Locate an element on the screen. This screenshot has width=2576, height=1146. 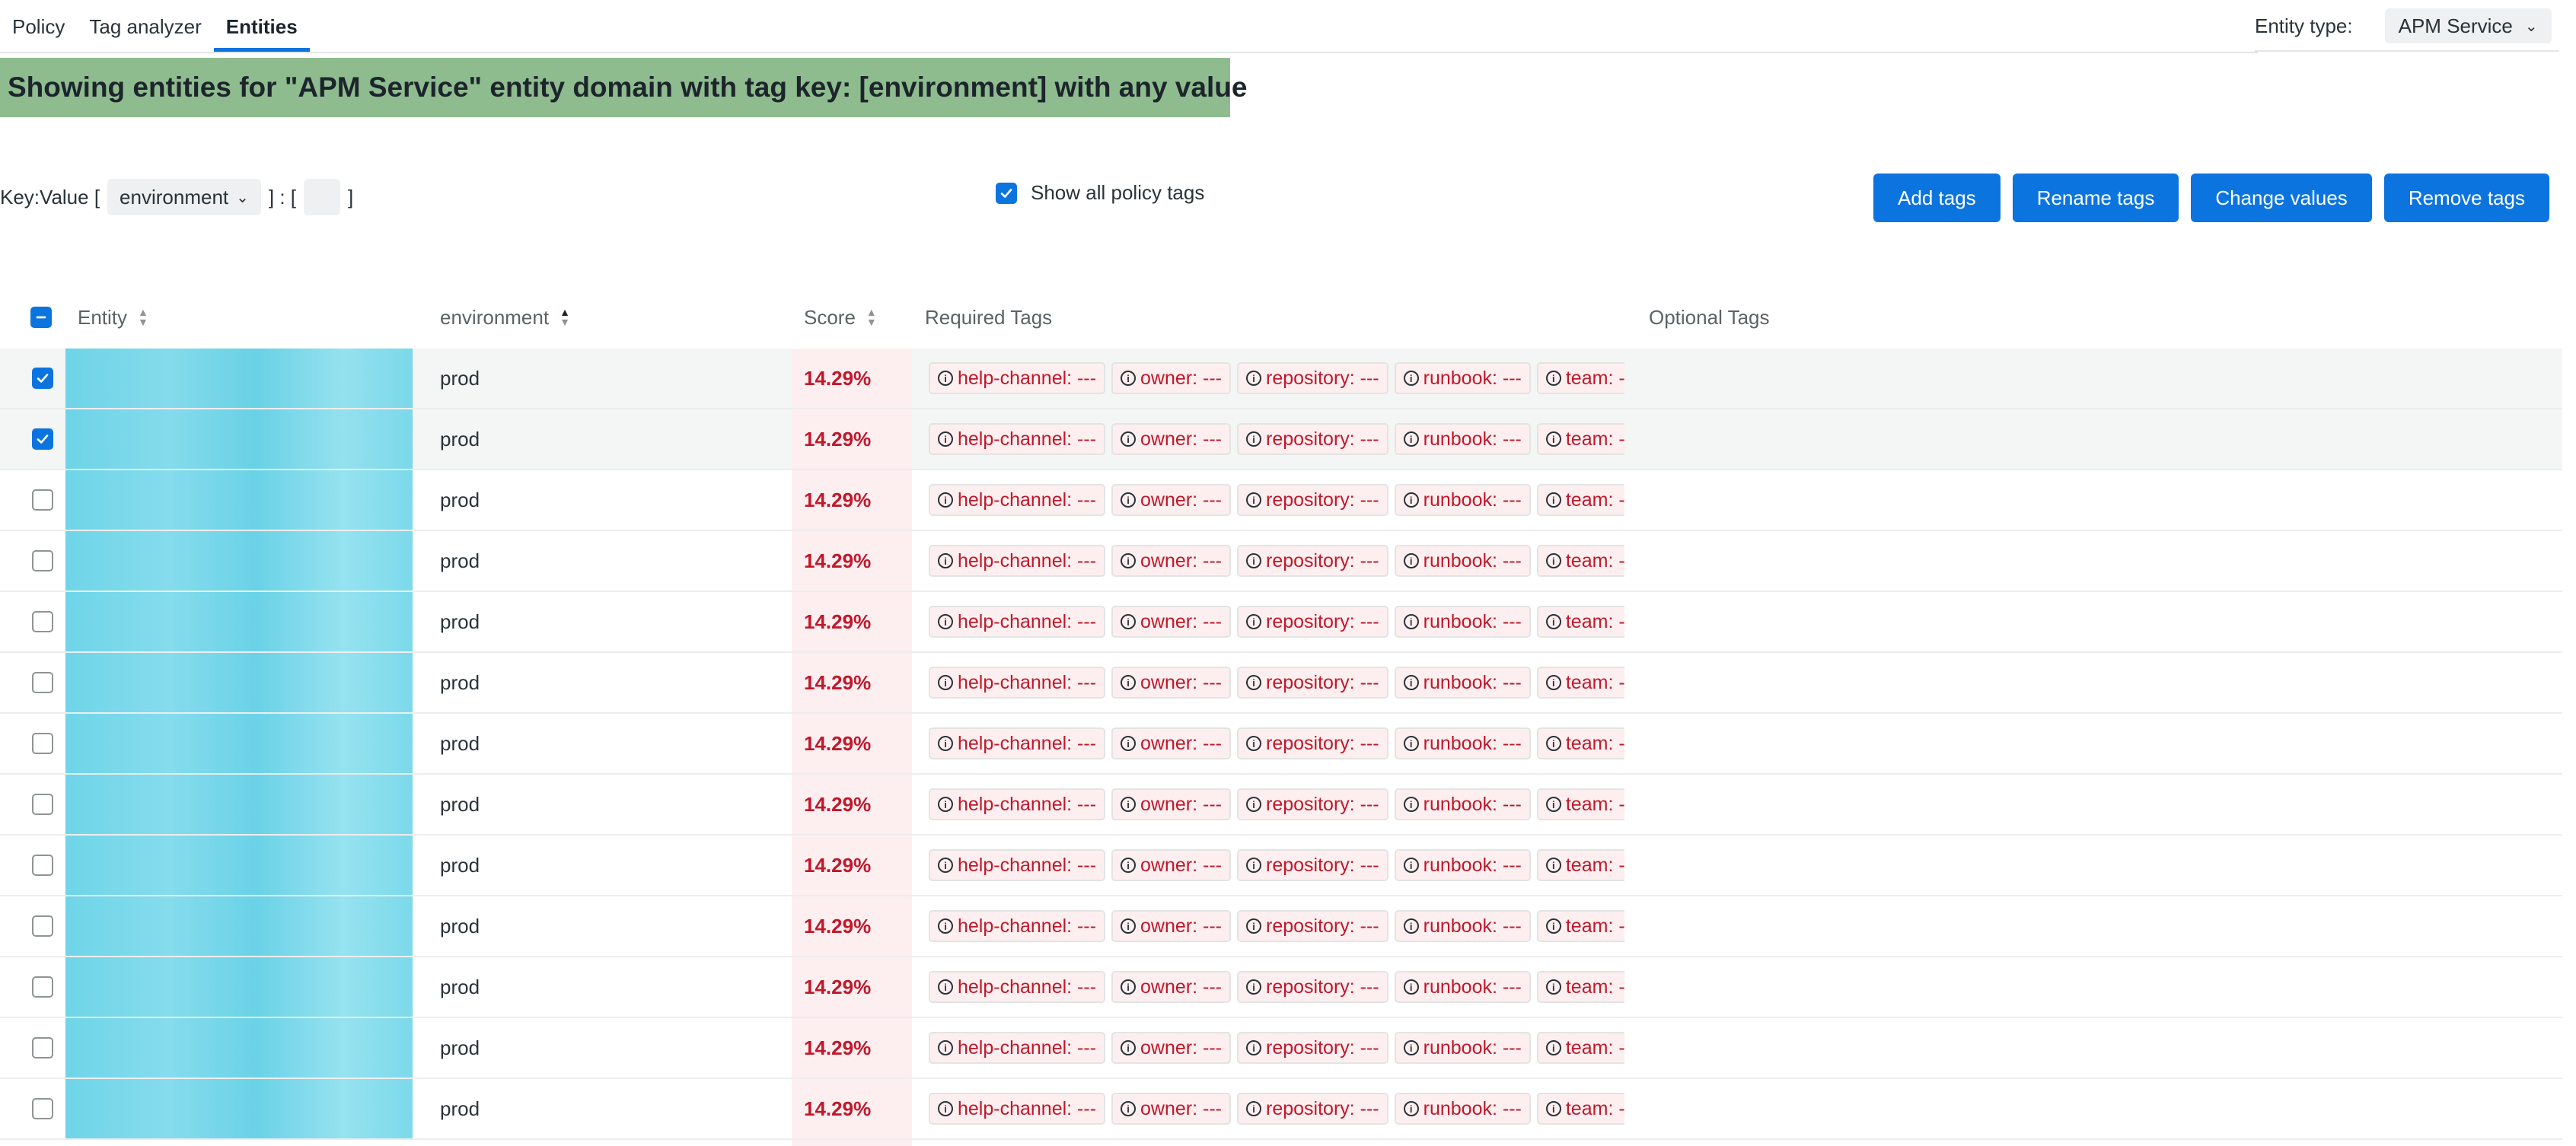
select-all-checkbox is located at coordinates (41, 318).